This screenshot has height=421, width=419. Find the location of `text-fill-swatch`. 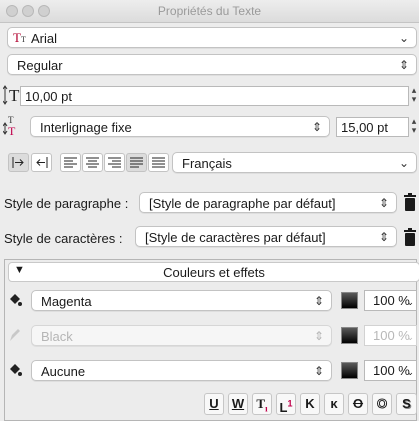

text-fill-swatch is located at coordinates (349, 300).